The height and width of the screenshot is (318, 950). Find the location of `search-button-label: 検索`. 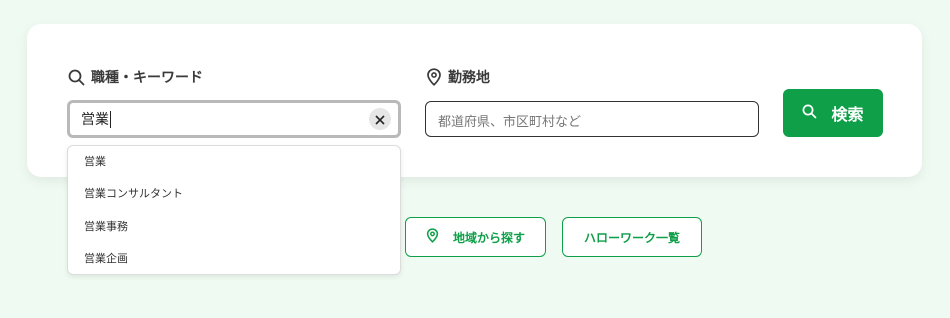

search-button-label: 検索 is located at coordinates (847, 114).